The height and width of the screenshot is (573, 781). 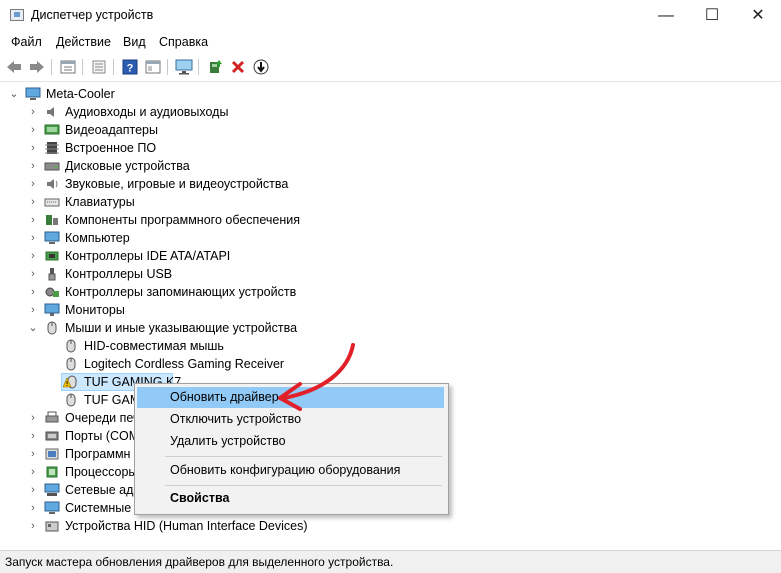 I want to click on tree-category: › Компьютер, so click(x=200, y=238).